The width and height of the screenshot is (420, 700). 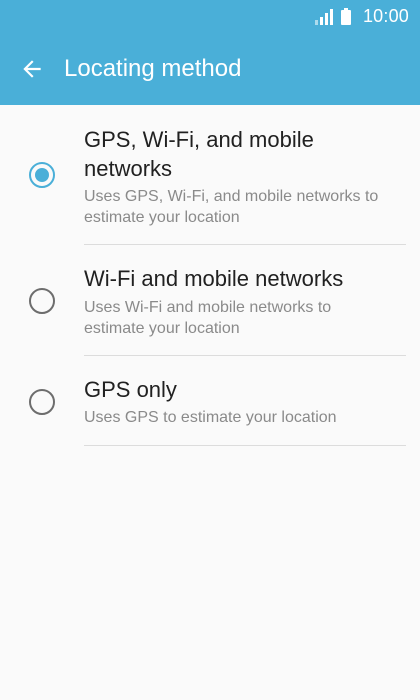 I want to click on page-title: Locating method, so click(x=153, y=68).